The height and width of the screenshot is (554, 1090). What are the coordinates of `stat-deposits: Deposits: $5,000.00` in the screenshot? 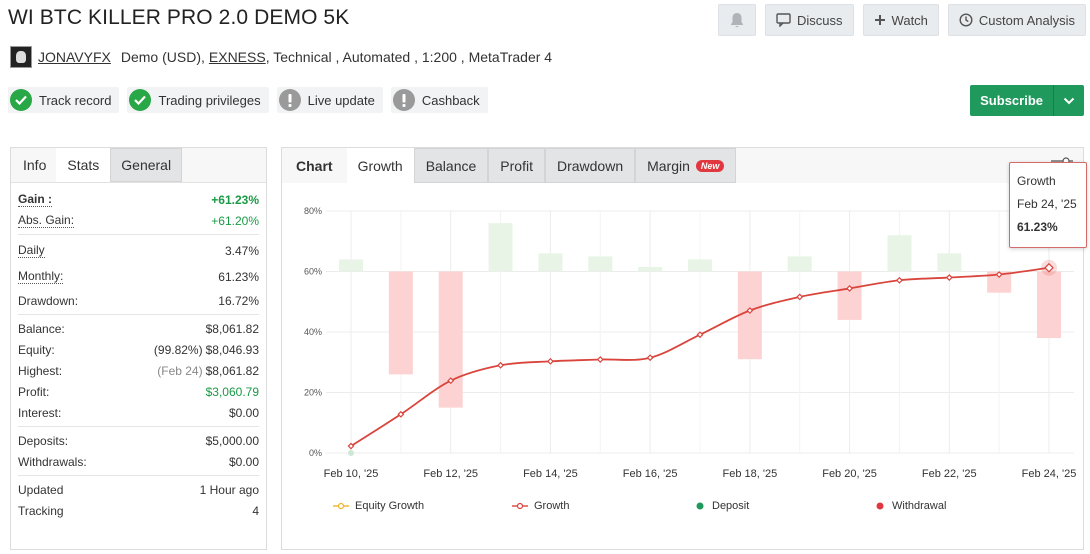 It's located at (138, 440).